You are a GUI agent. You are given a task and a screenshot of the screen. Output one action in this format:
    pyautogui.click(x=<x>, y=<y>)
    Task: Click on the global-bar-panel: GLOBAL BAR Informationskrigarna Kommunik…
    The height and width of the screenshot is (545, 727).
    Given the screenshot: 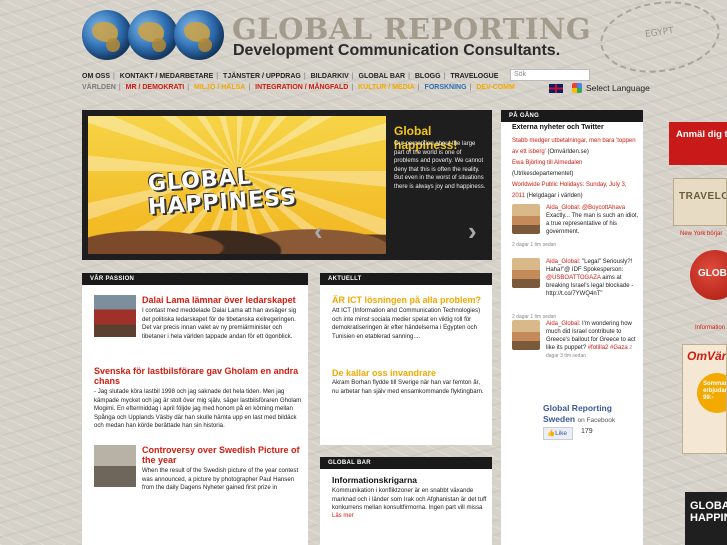 What is the action you would take?
    pyautogui.click(x=406, y=501)
    